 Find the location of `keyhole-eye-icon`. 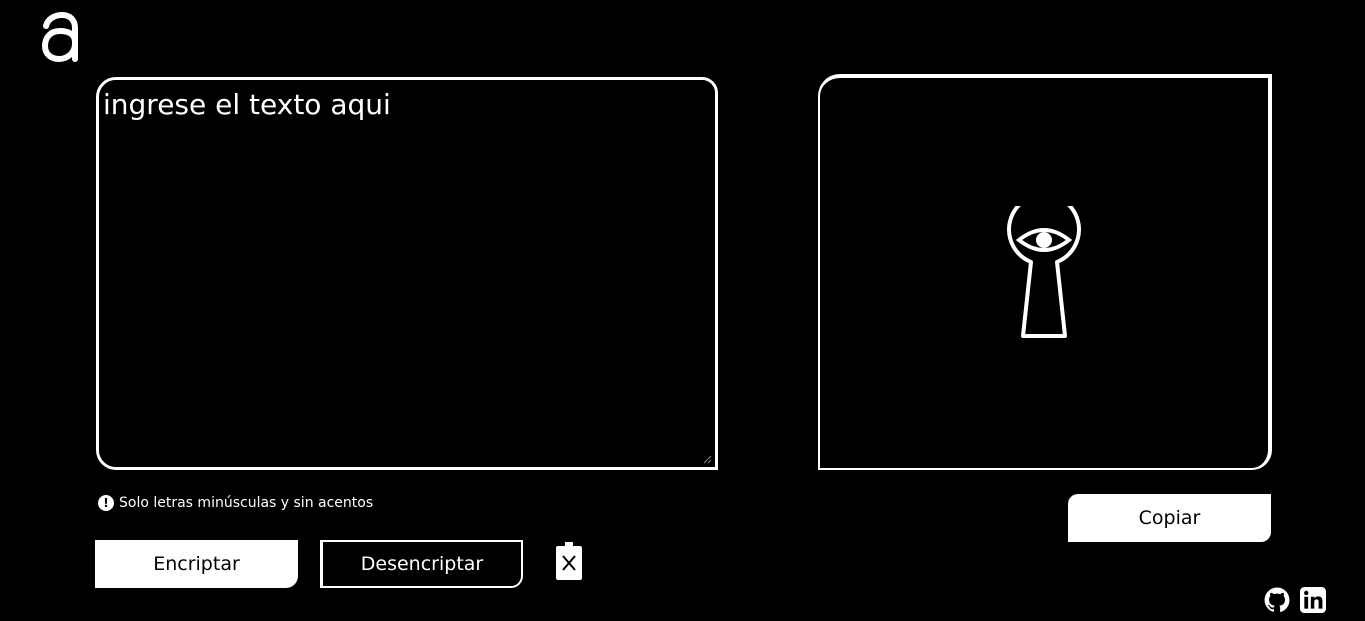

keyhole-eye-icon is located at coordinates (1044, 272).